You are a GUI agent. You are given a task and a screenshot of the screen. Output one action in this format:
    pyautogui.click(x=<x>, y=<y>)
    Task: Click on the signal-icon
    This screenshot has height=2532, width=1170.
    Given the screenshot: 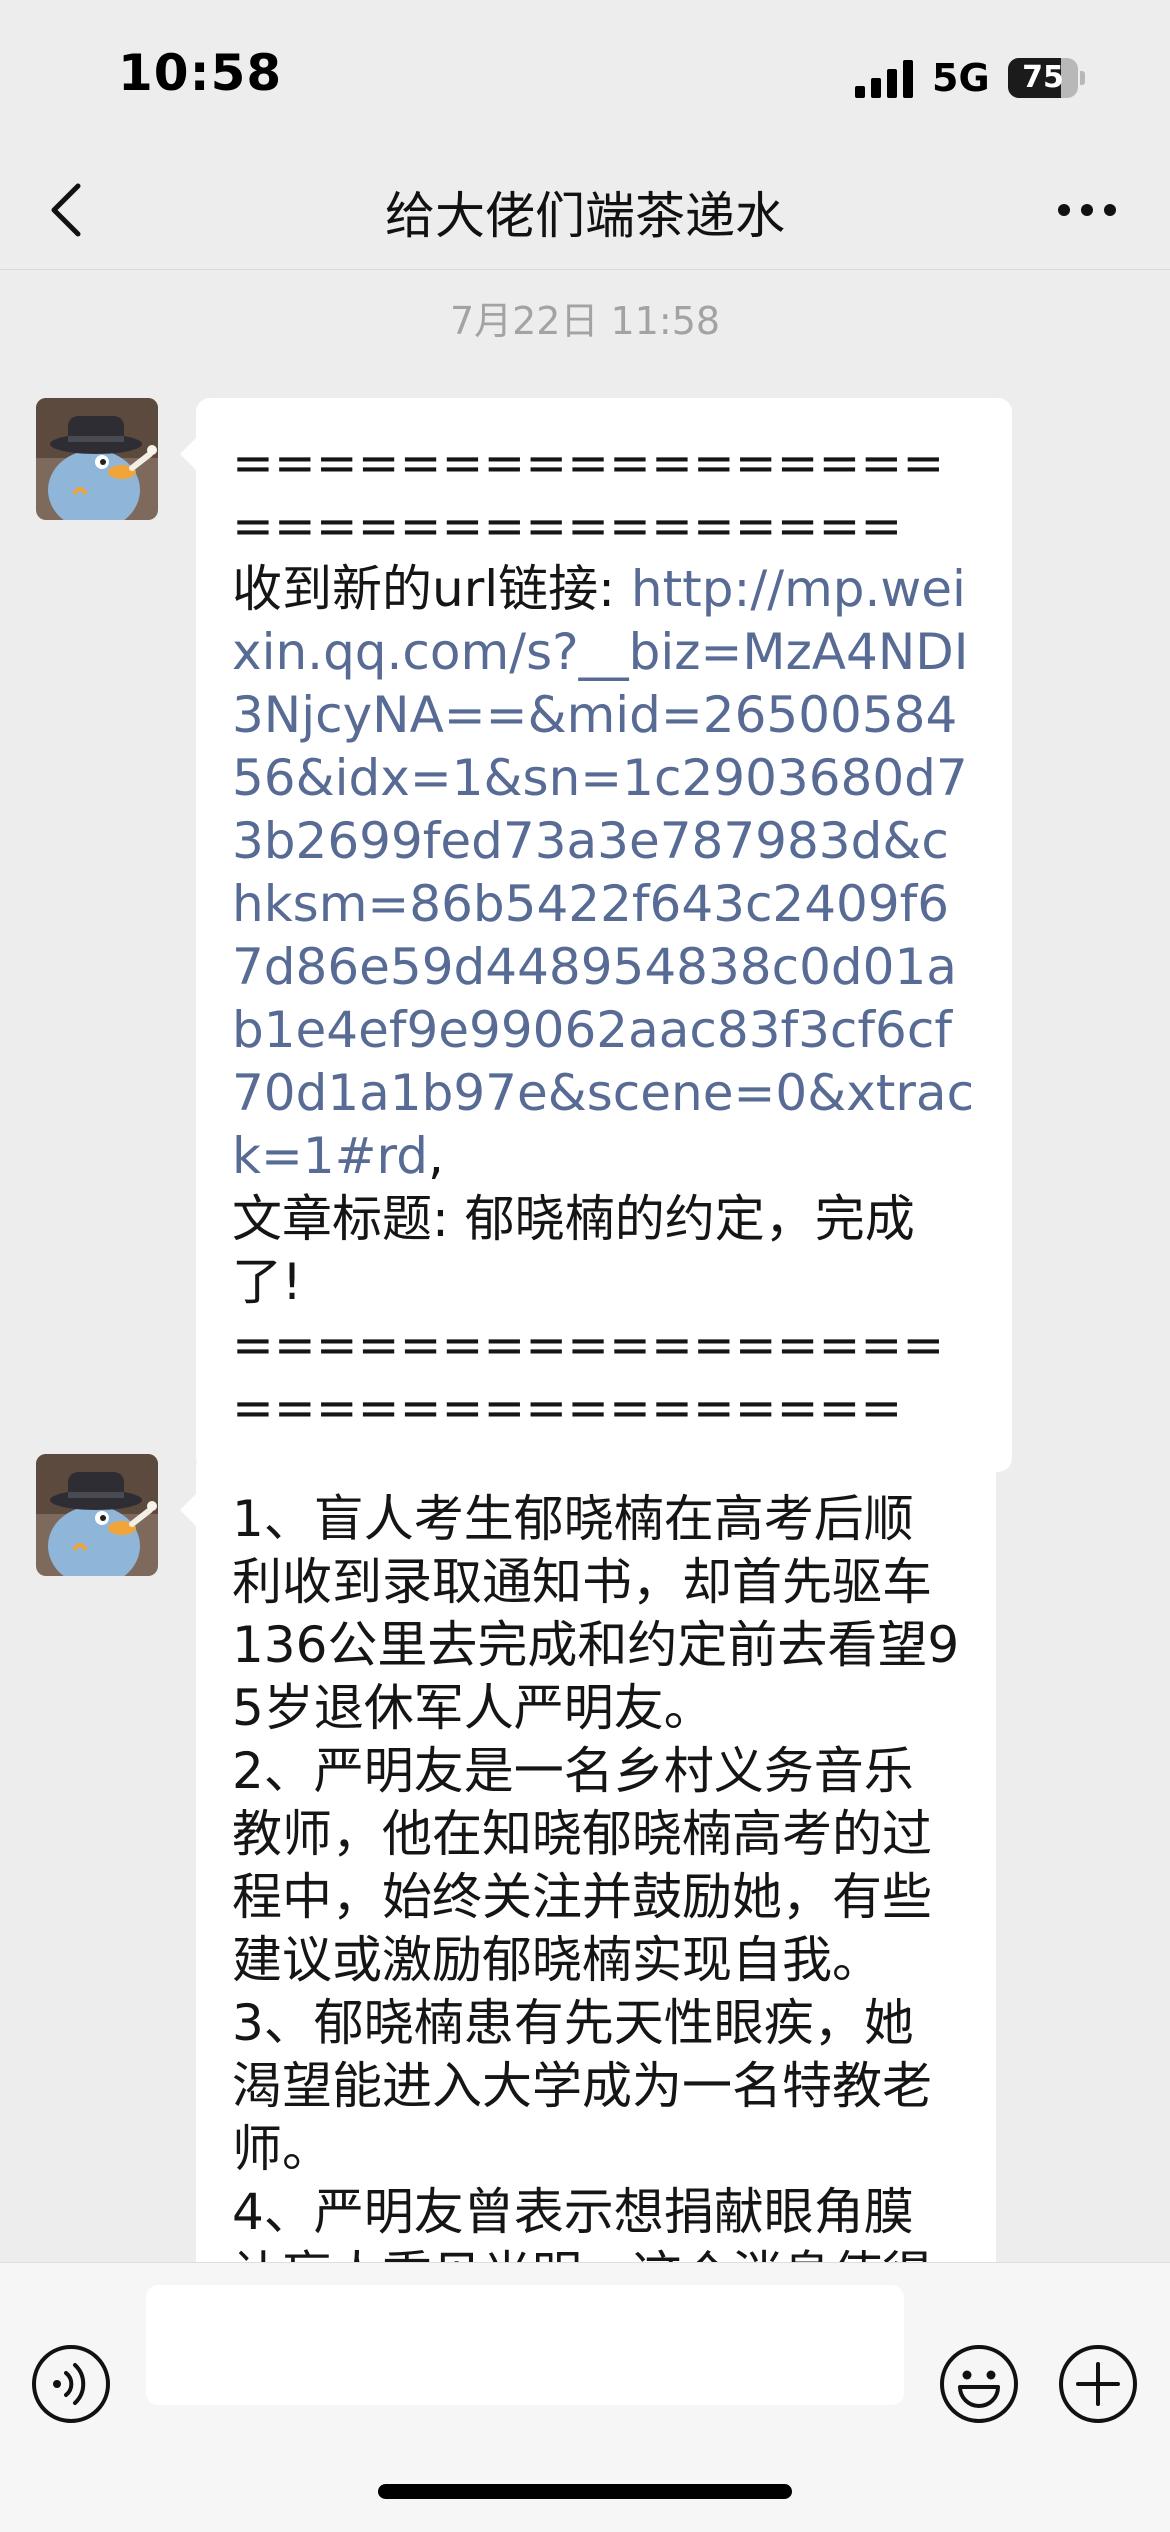 What is the action you would take?
    pyautogui.click(x=884, y=79)
    